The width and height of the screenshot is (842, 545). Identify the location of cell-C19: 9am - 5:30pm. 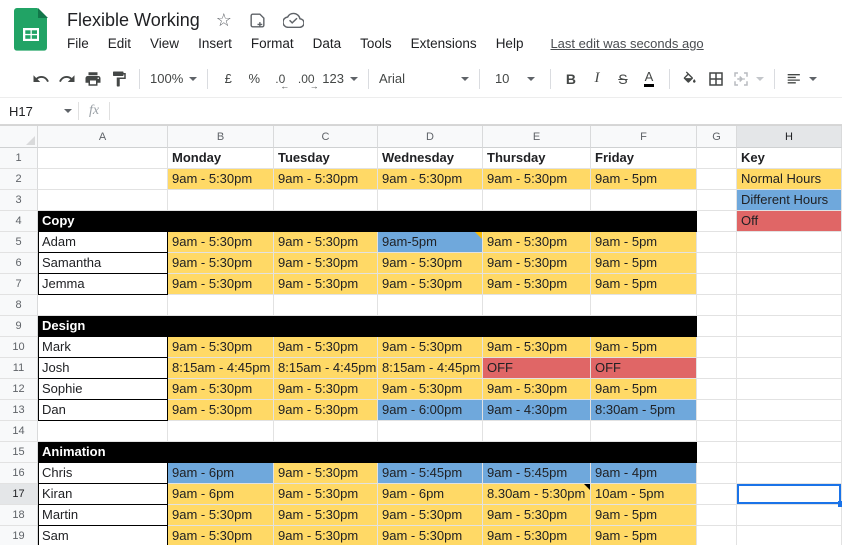
(326, 535).